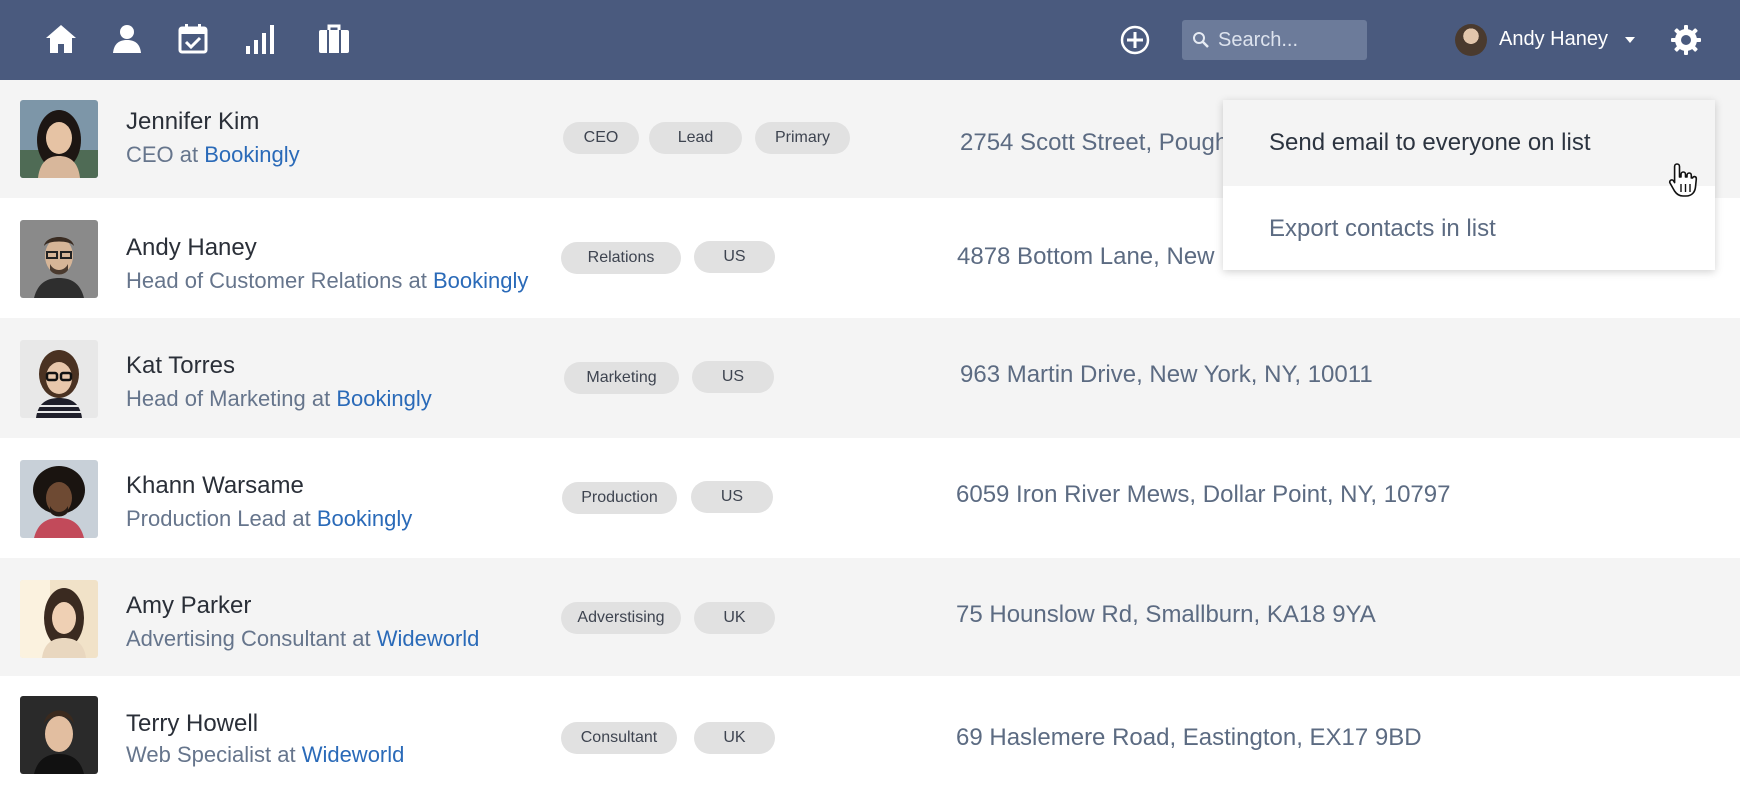  I want to click on contact-title: Web Specialist at Wideworld, so click(265, 755).